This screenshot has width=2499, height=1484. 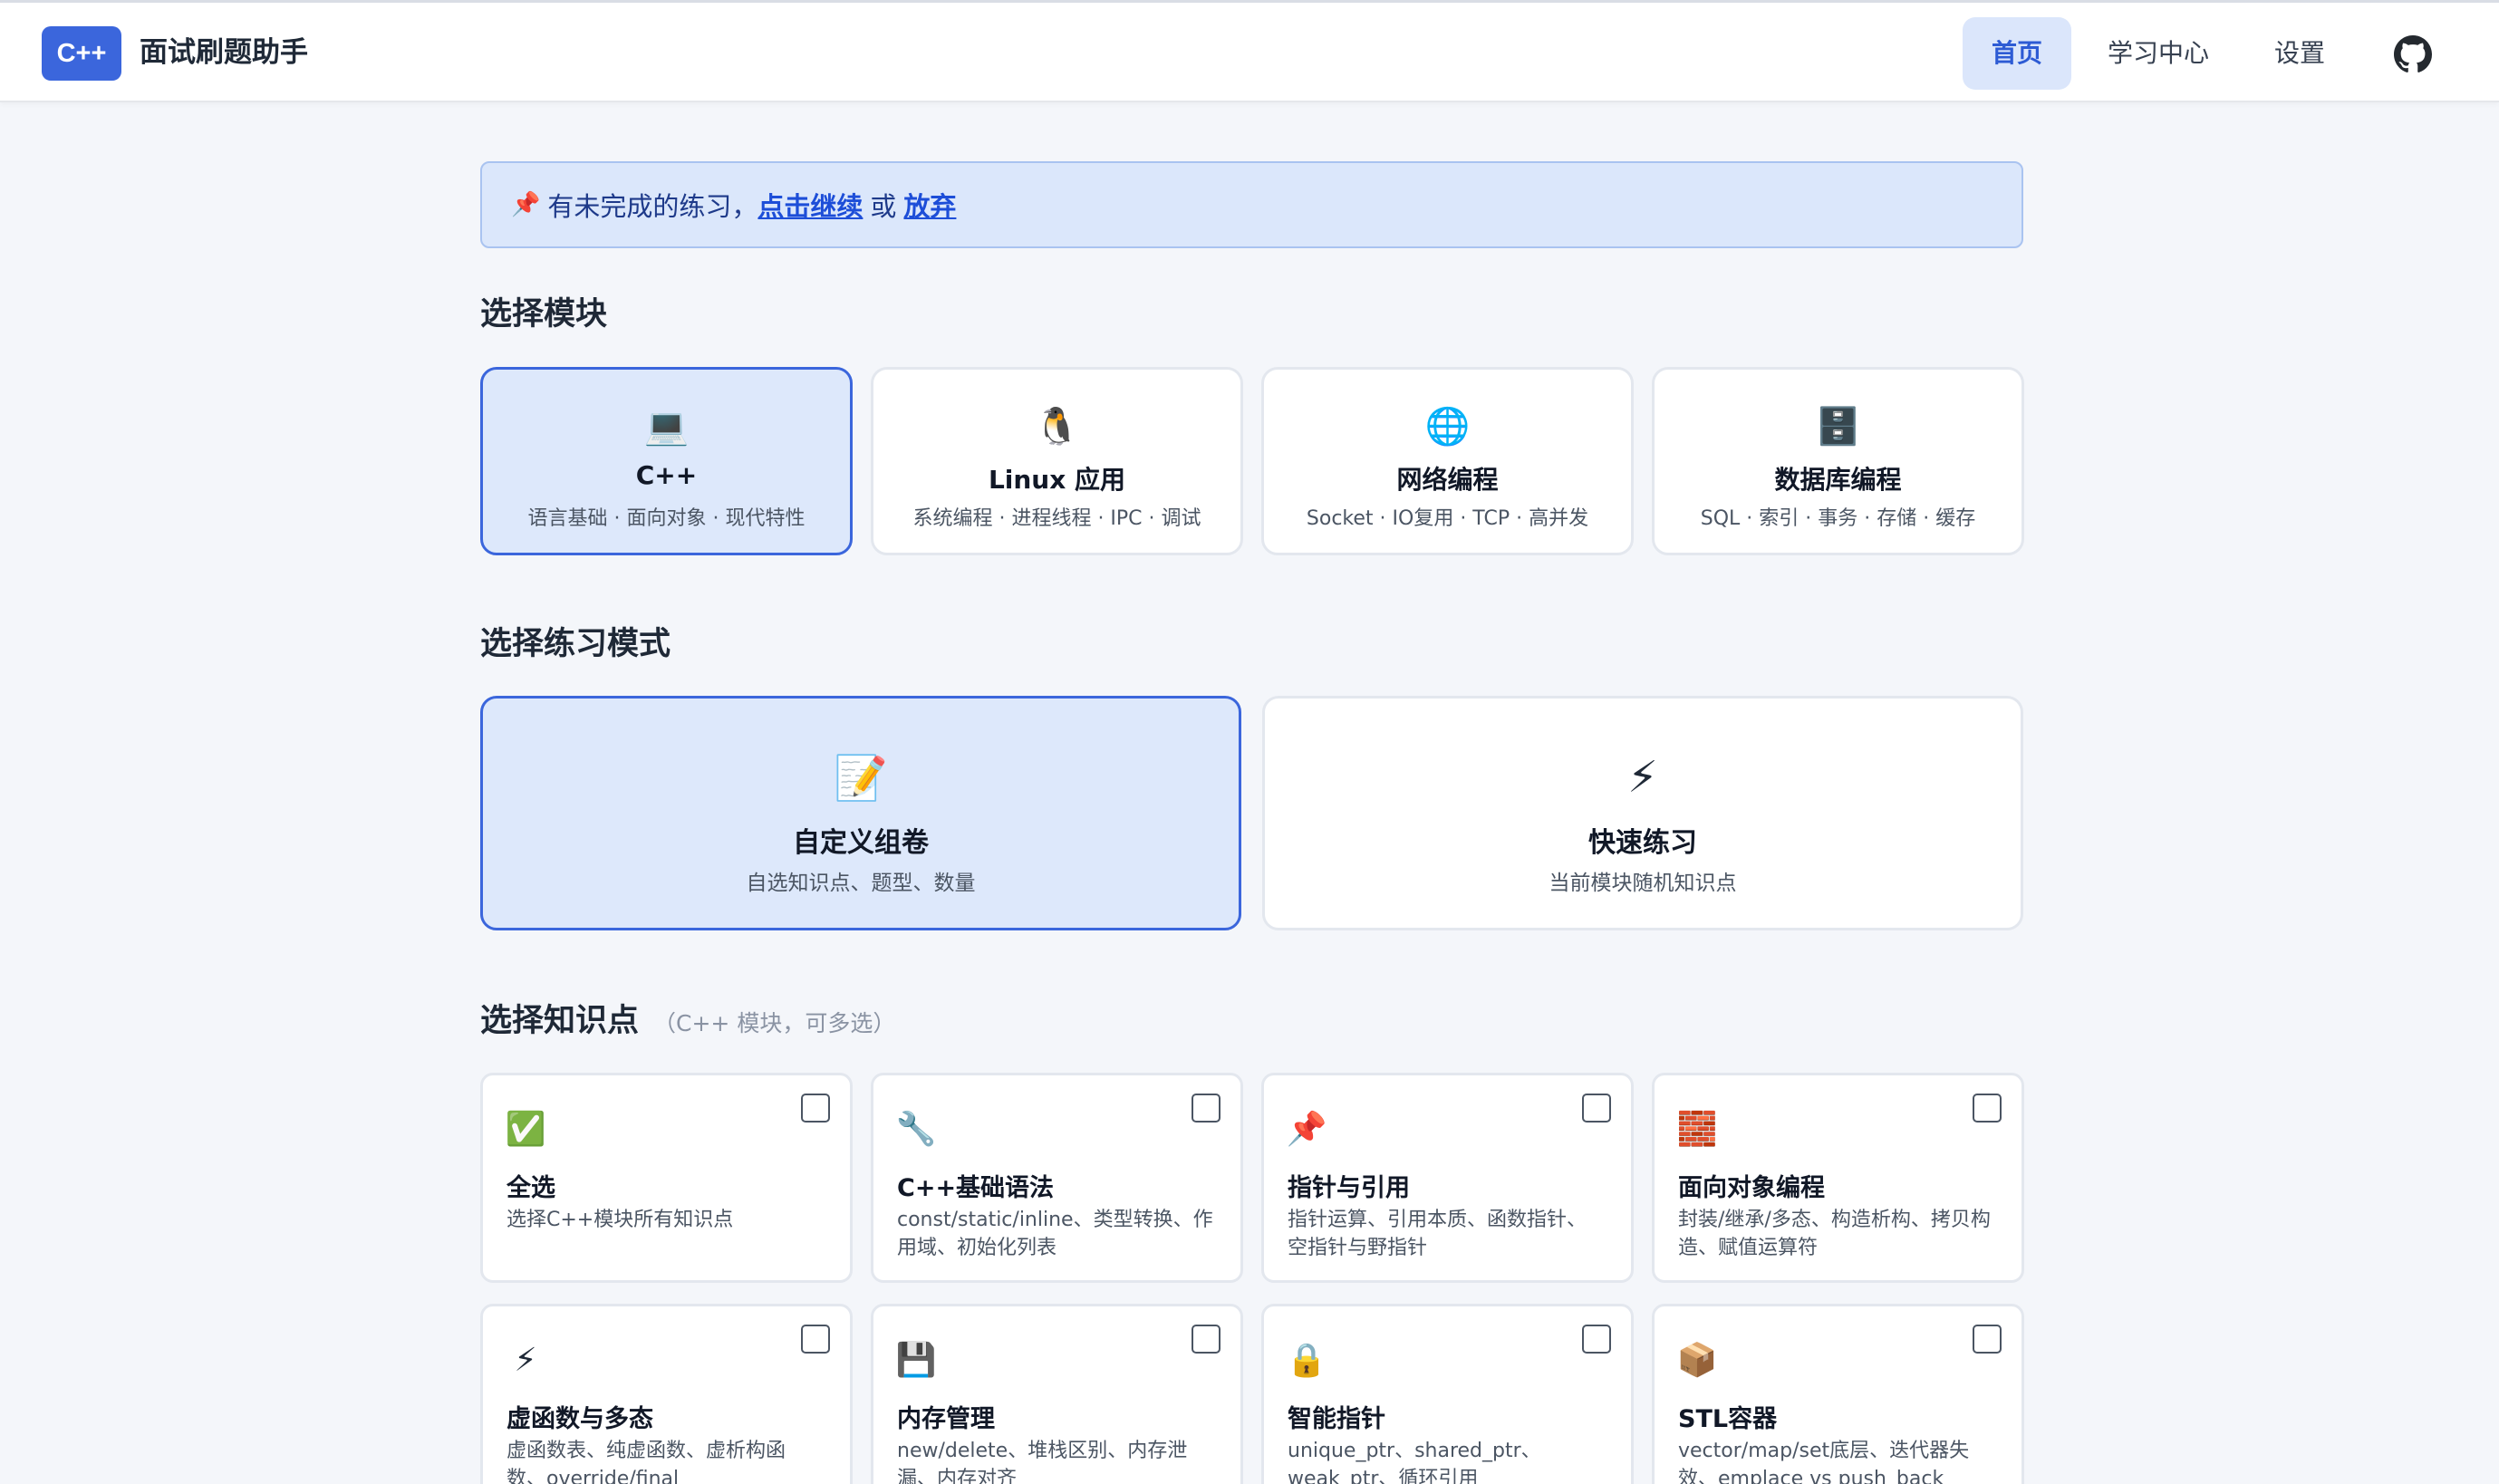 I want to click on topics-title-text: 选择知识点, so click(x=560, y=1021).